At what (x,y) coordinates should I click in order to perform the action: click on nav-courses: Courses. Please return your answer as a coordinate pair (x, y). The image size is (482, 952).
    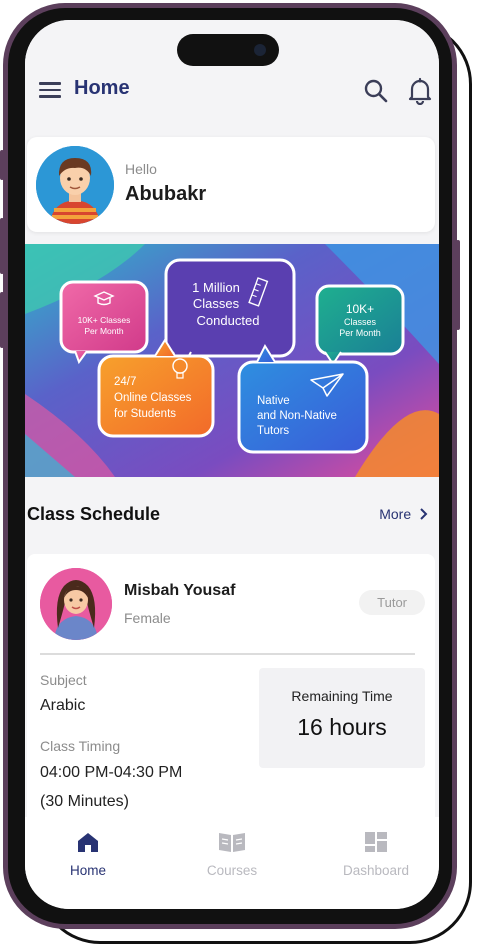
    Looking at the image, I should click on (232, 854).